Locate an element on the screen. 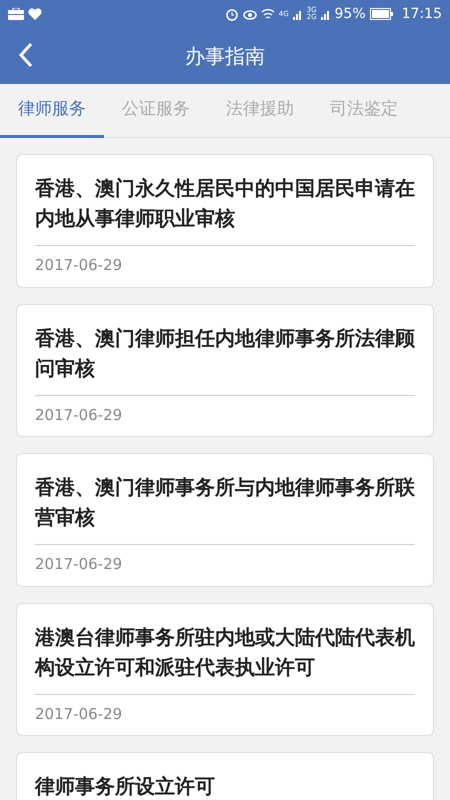 The height and width of the screenshot is (800, 450). tab: 律师服务 is located at coordinates (52, 111).